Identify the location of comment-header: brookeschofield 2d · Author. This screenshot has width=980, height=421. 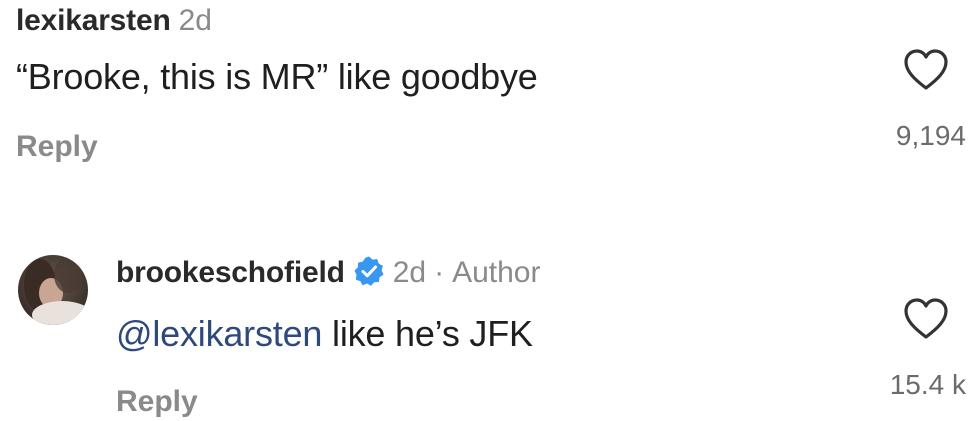
(328, 272).